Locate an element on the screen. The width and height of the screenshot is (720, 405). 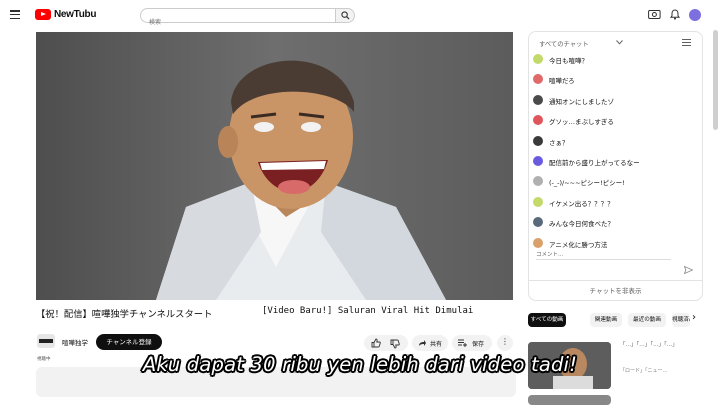
chat-filter-dropdown: すべてのチャット is located at coordinates (564, 43).